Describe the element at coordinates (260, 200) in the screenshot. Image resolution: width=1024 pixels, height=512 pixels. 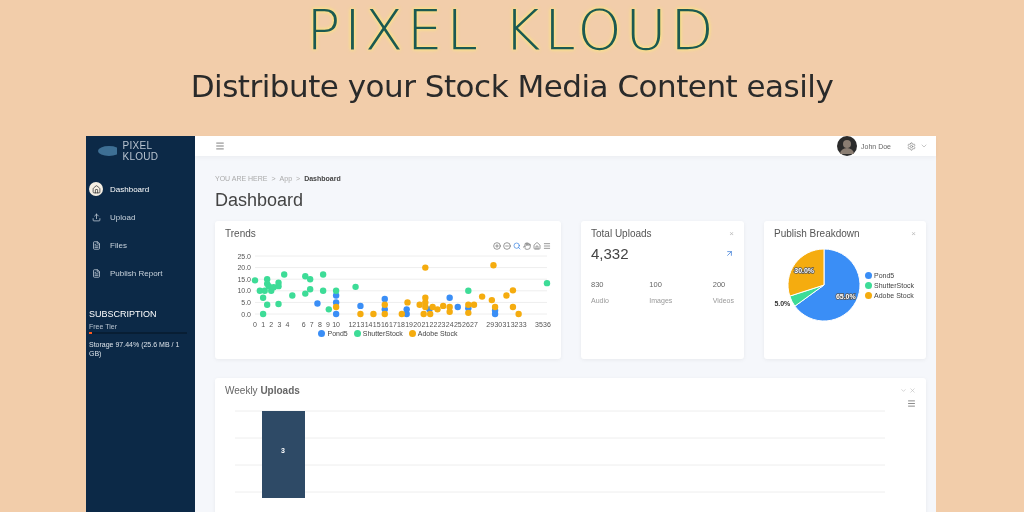
I see `page-title: Dashboard` at that location.